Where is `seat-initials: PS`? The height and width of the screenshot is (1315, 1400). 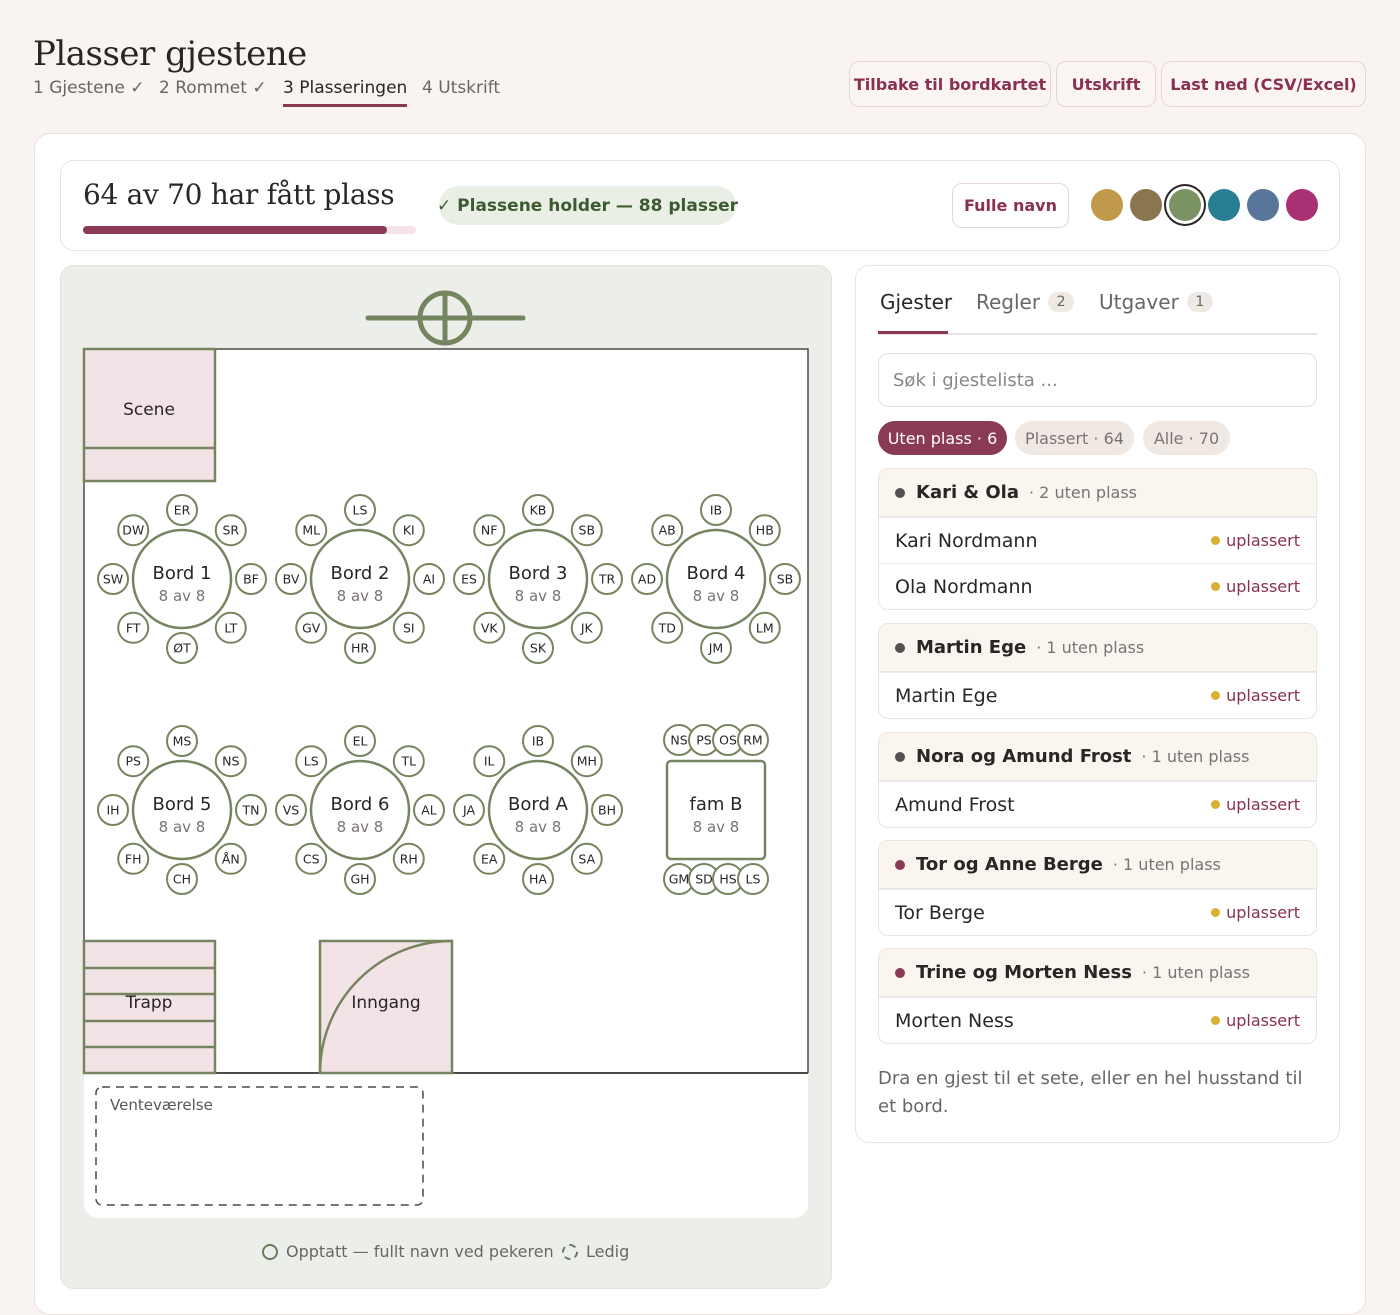
seat-initials: PS is located at coordinates (133, 761).